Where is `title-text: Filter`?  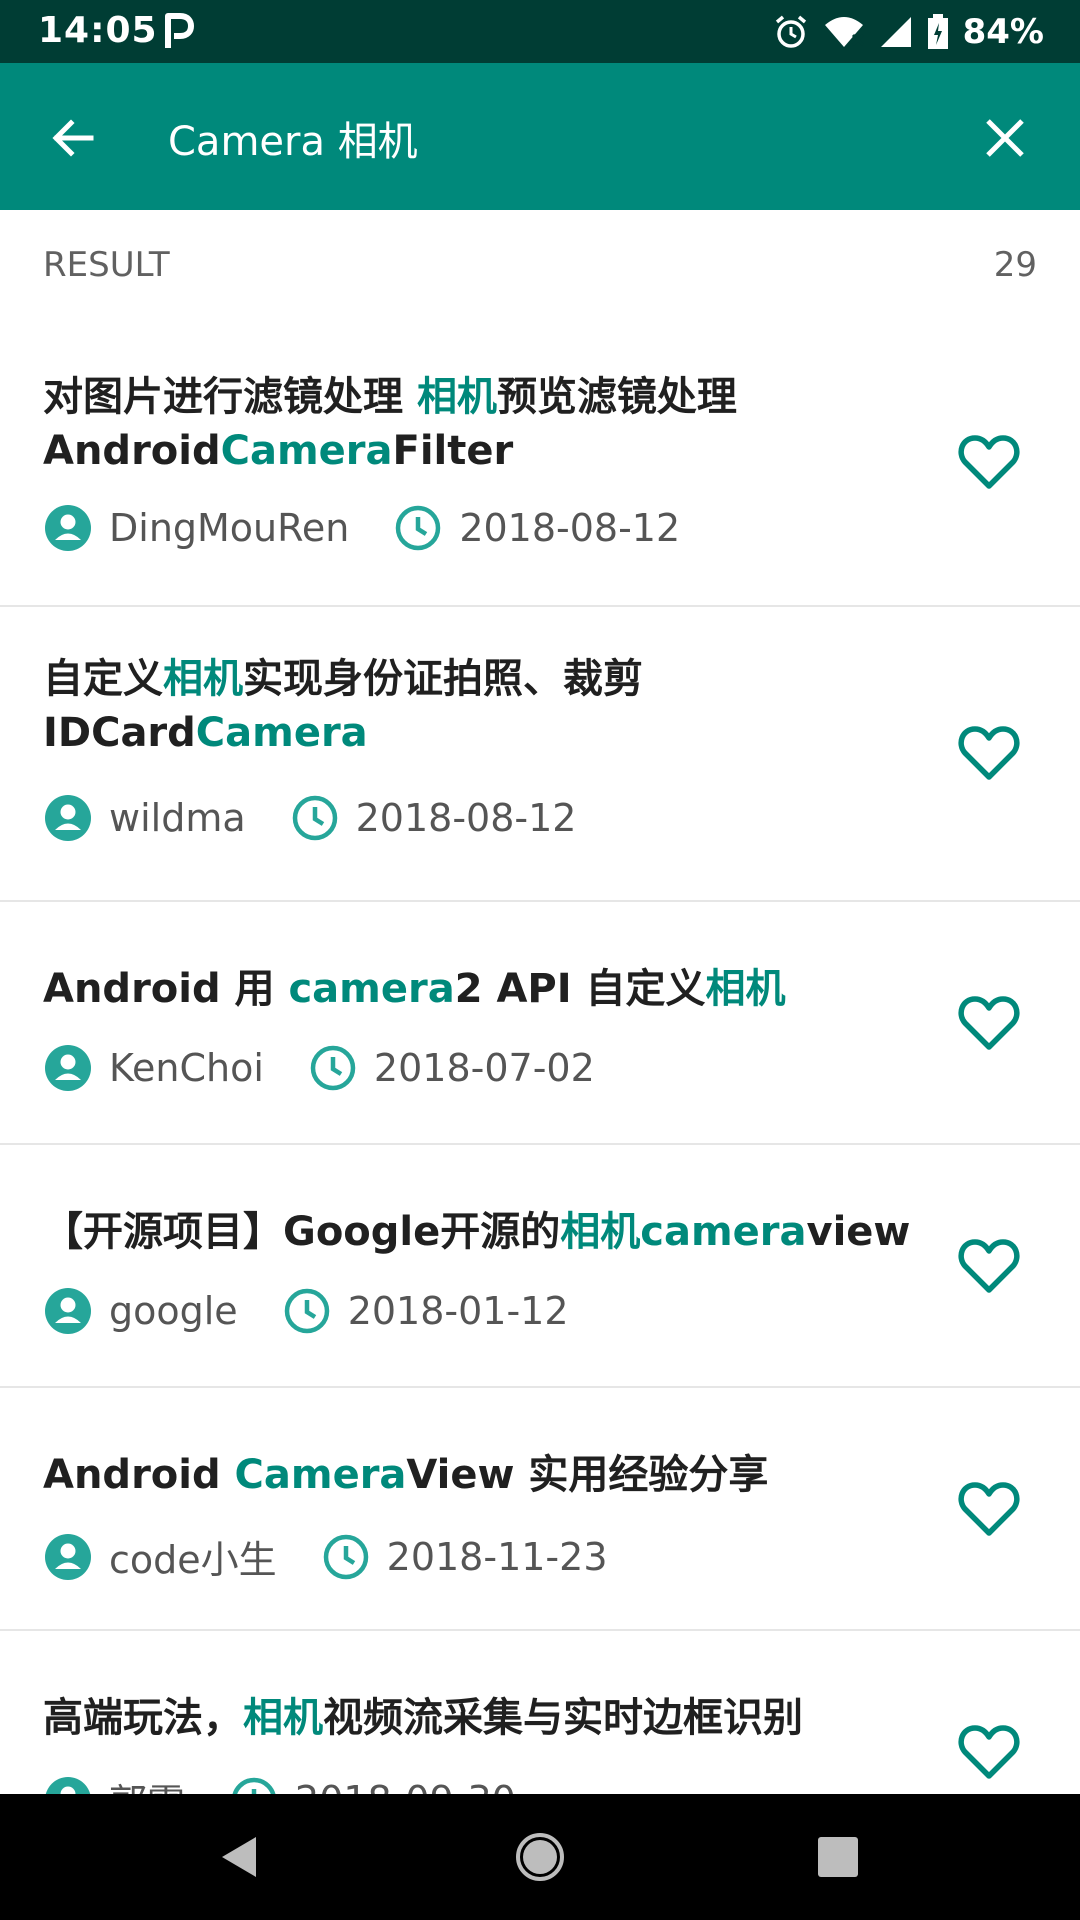
title-text: Filter is located at coordinates (453, 451).